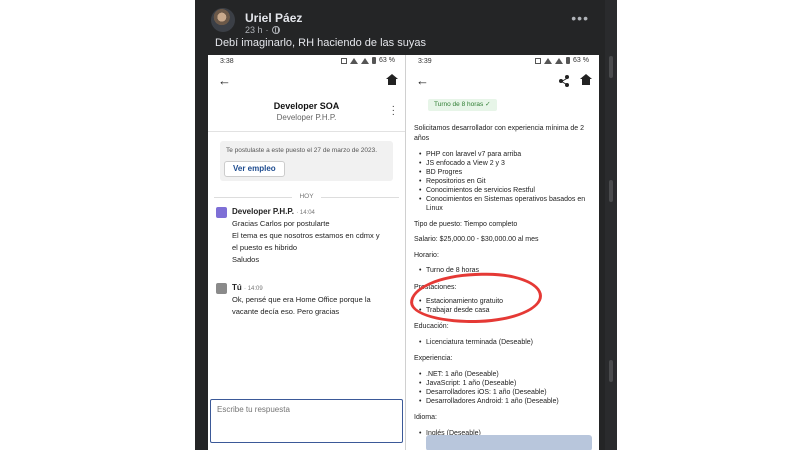 The height and width of the screenshot is (450, 800). What do you see at coordinates (254, 30) in the screenshot?
I see `post-time: 23 h` at bounding box center [254, 30].